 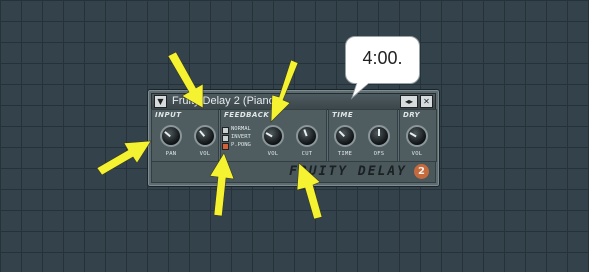 I want to click on menu-triangle-icon: ▼, so click(x=160, y=101).